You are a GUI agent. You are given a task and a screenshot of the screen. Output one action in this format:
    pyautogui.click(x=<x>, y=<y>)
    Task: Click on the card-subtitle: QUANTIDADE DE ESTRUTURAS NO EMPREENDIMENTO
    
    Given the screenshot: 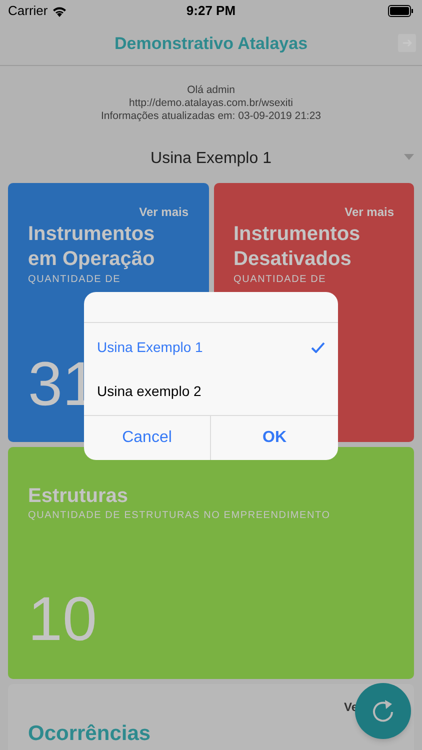 What is the action you would take?
    pyautogui.click(x=180, y=515)
    